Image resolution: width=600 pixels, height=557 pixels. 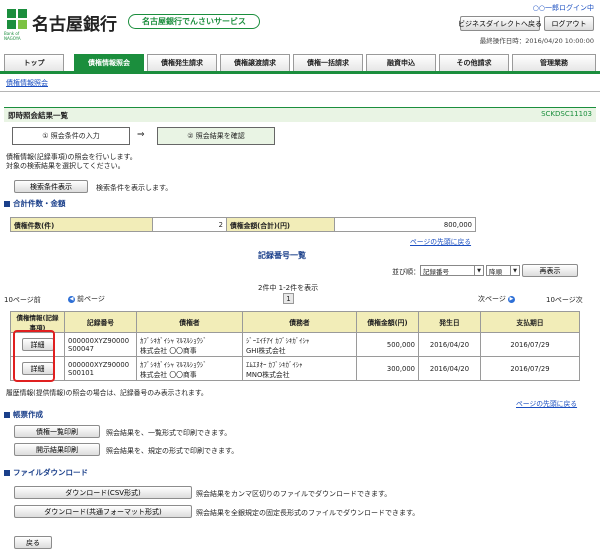 I want to click on page-title: 即時照会結果一覧, so click(x=38, y=115).